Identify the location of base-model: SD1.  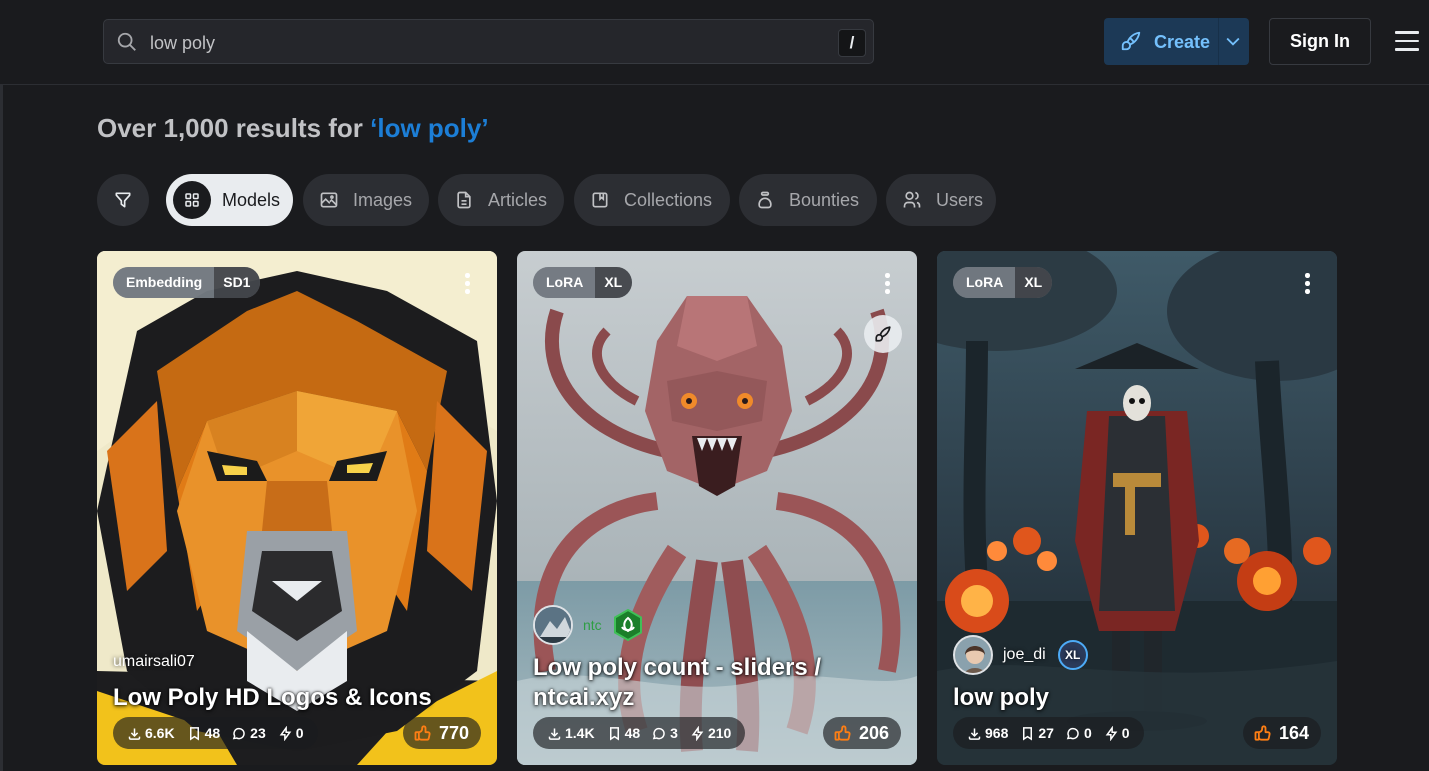
(237, 282).